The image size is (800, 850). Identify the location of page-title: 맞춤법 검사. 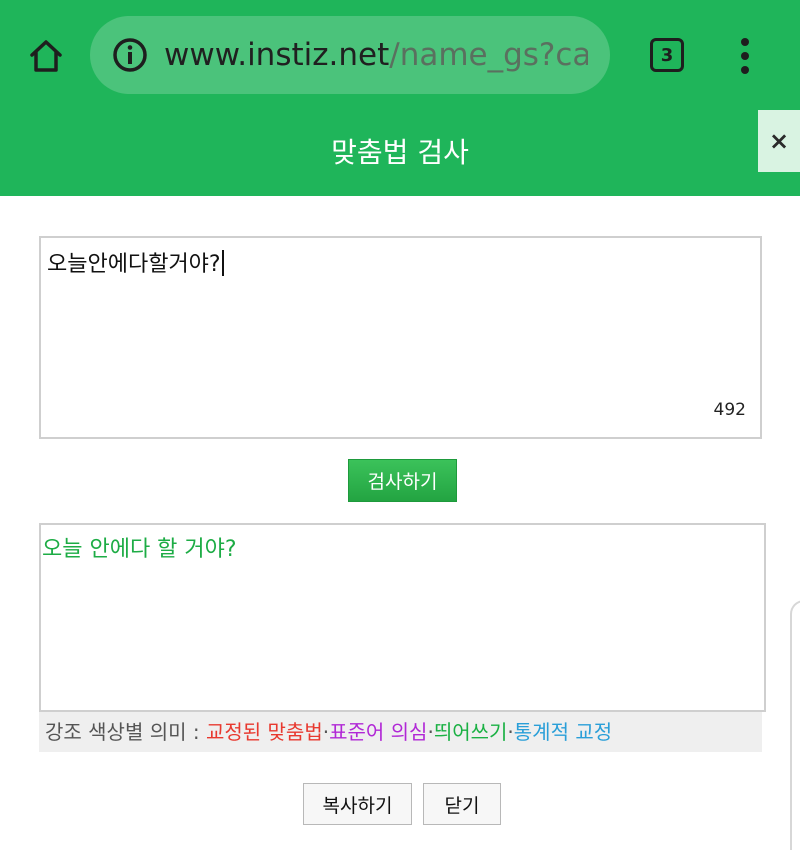
(400, 152).